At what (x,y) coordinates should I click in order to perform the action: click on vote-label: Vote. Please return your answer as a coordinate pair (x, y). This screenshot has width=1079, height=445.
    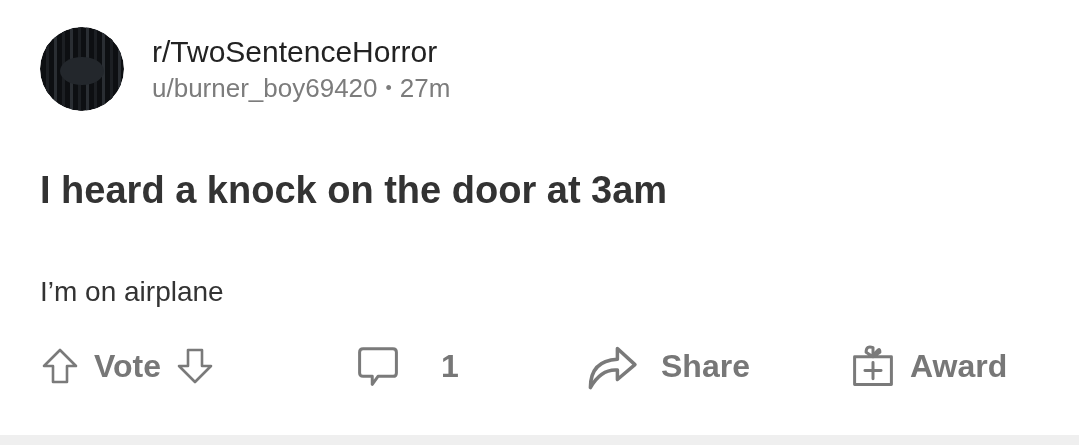
    Looking at the image, I should click on (127, 366).